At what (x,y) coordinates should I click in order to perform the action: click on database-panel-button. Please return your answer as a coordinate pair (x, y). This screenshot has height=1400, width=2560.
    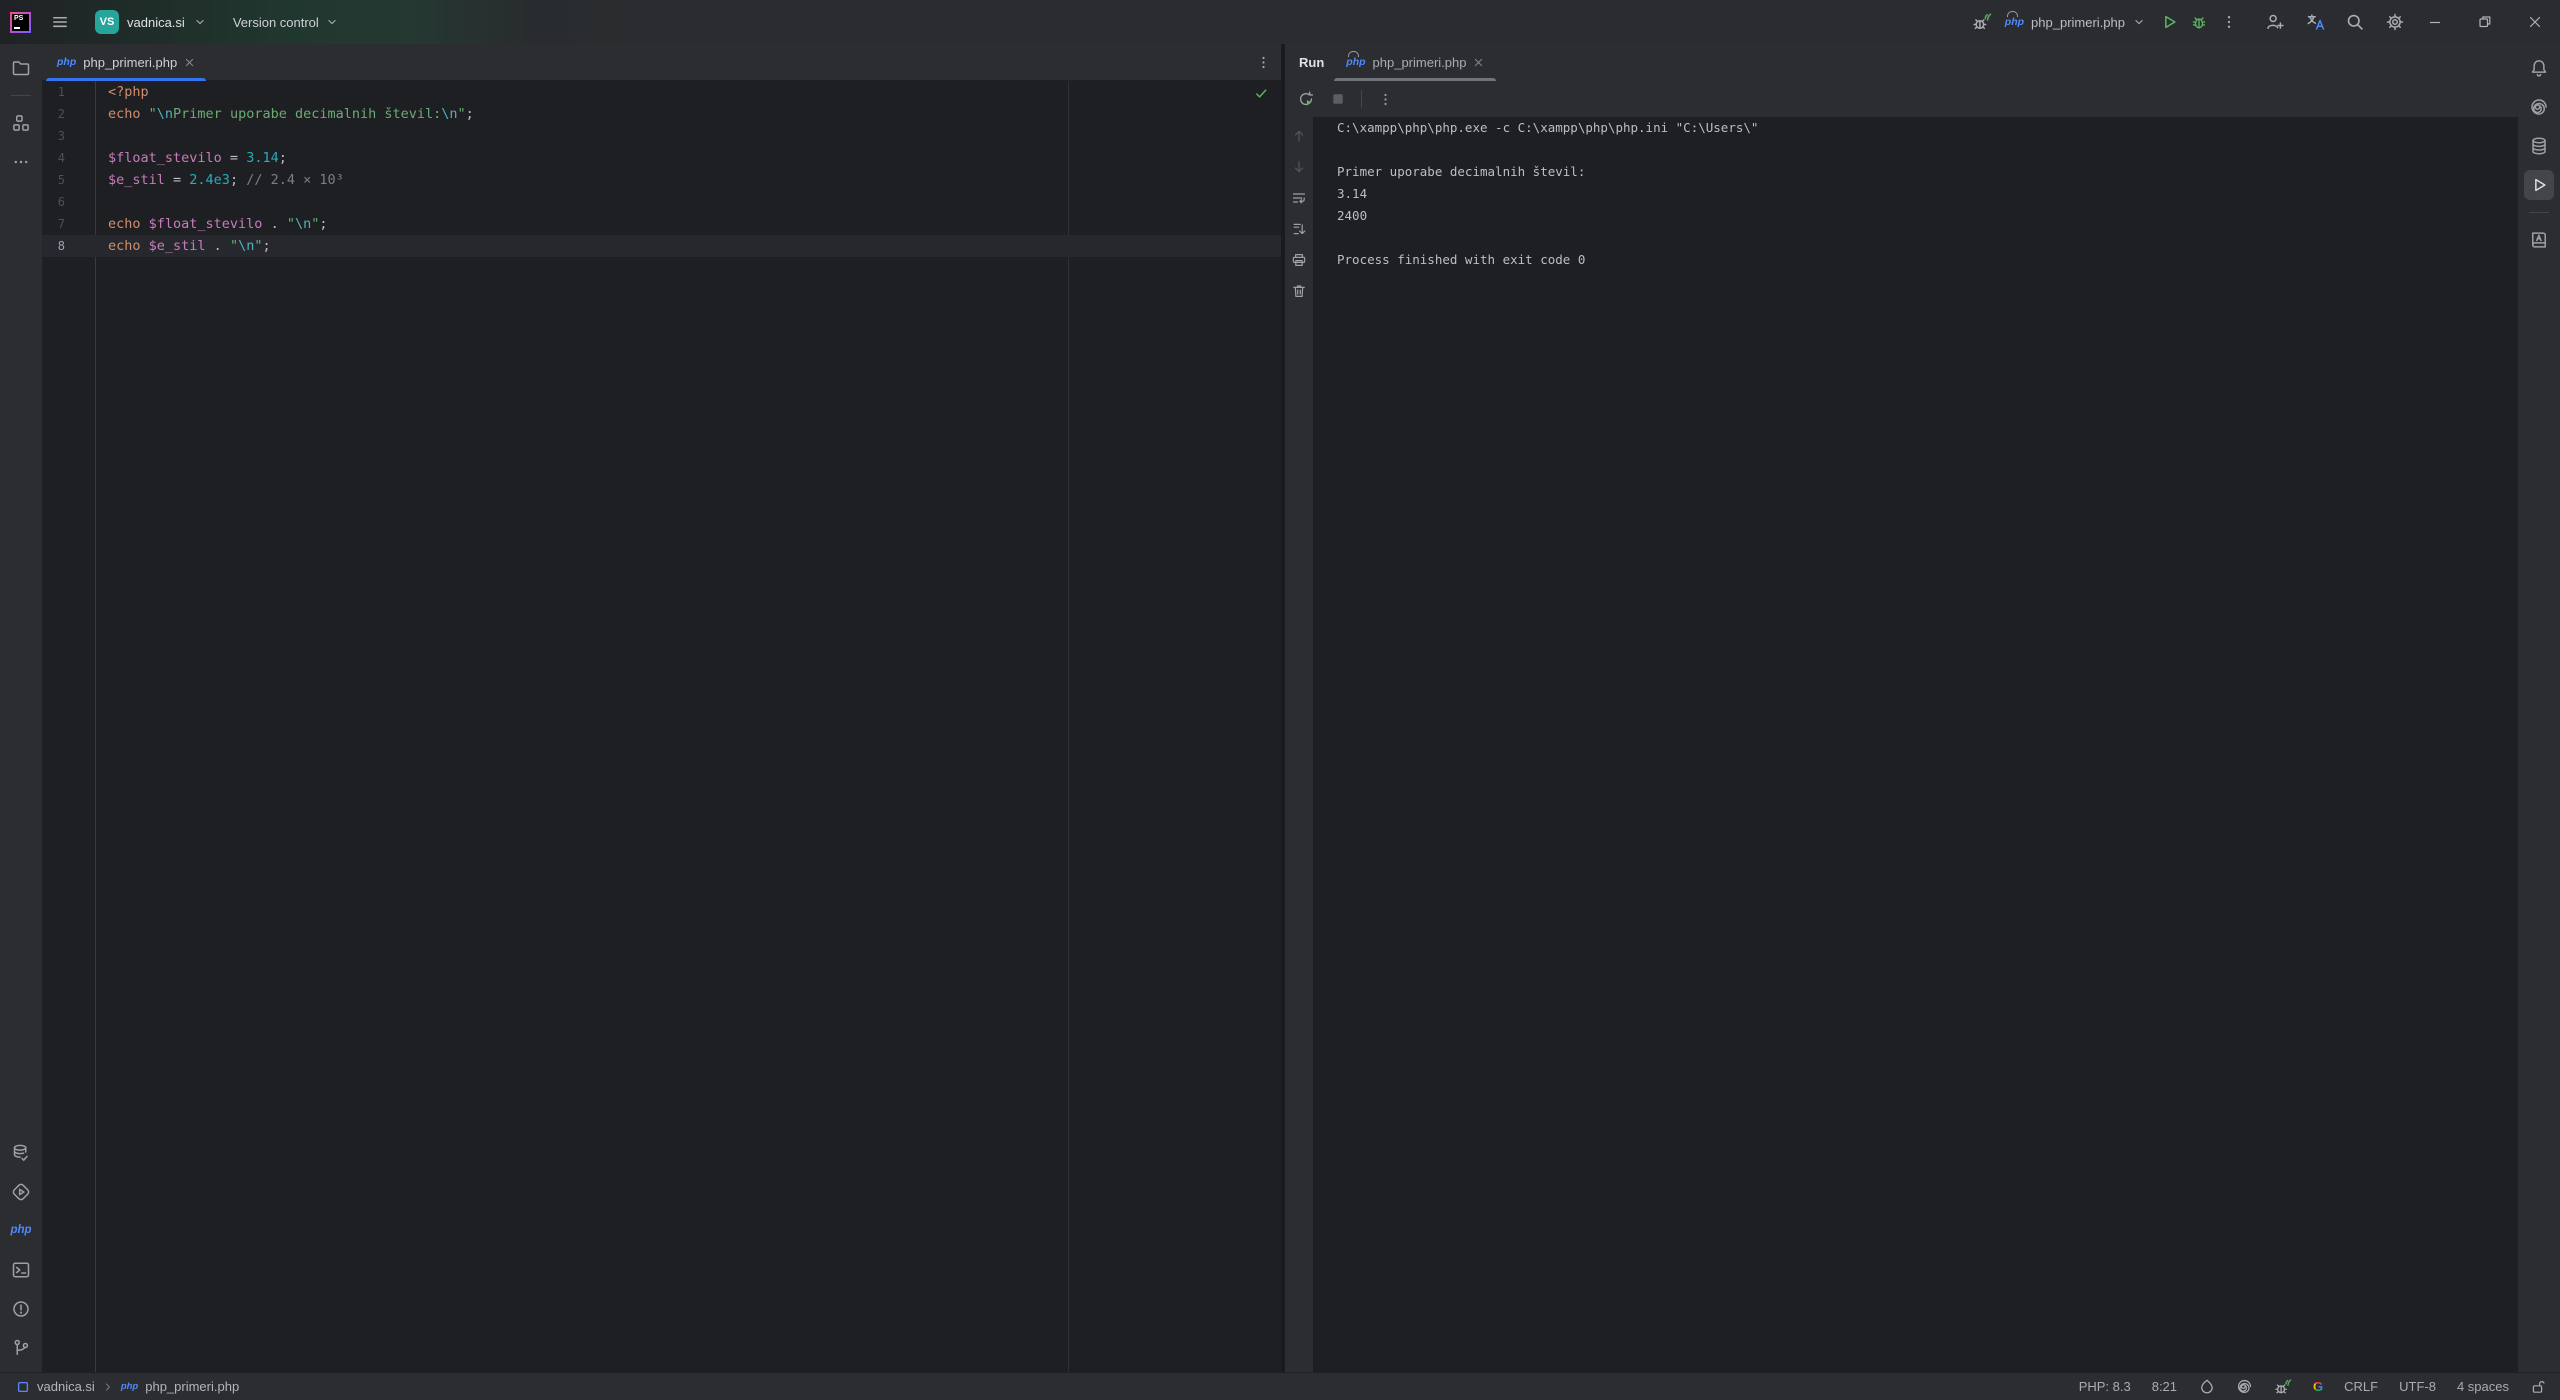
    Looking at the image, I should click on (2539, 146).